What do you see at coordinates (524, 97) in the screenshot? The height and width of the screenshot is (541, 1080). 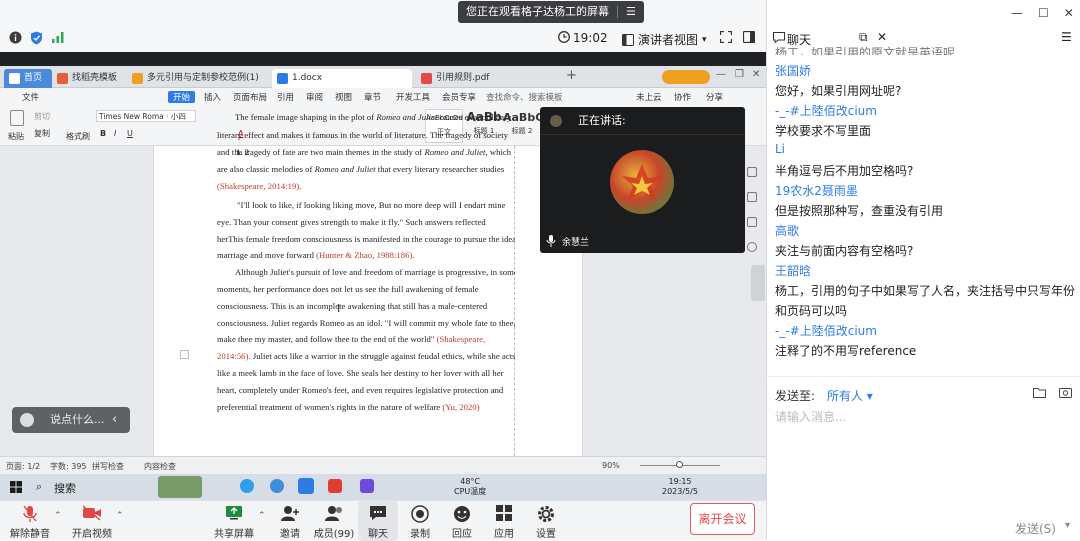 I see `command-search: 查找命令、搜索模板` at bounding box center [524, 97].